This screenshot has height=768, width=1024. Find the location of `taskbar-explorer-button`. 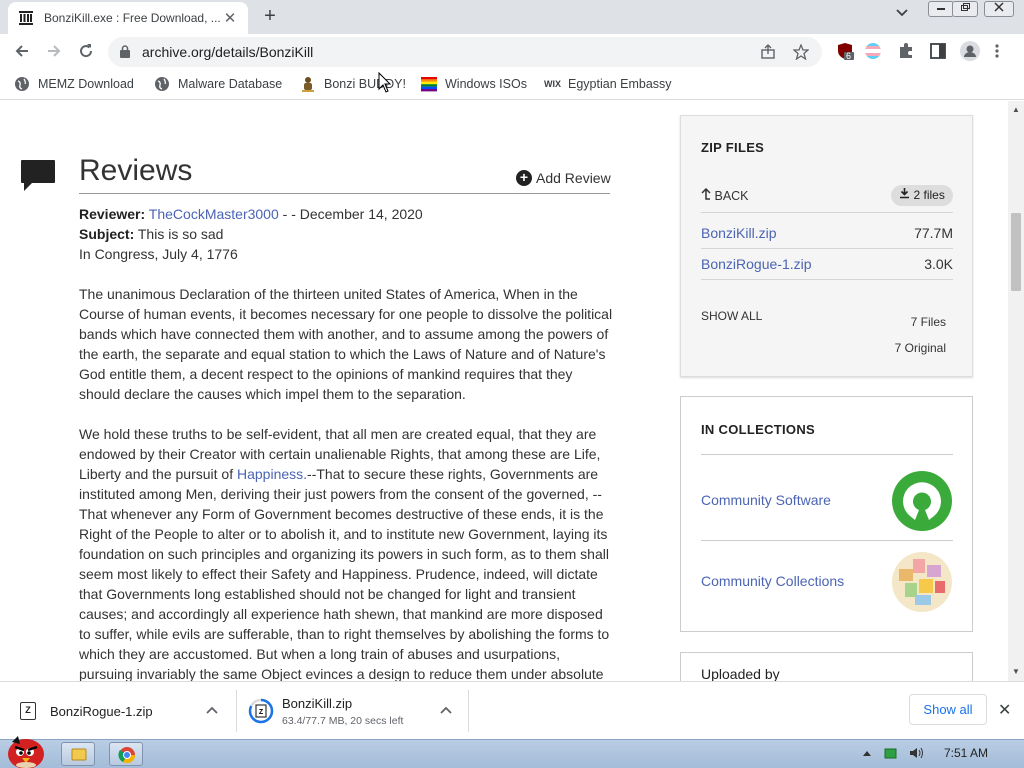

taskbar-explorer-button is located at coordinates (78, 754).